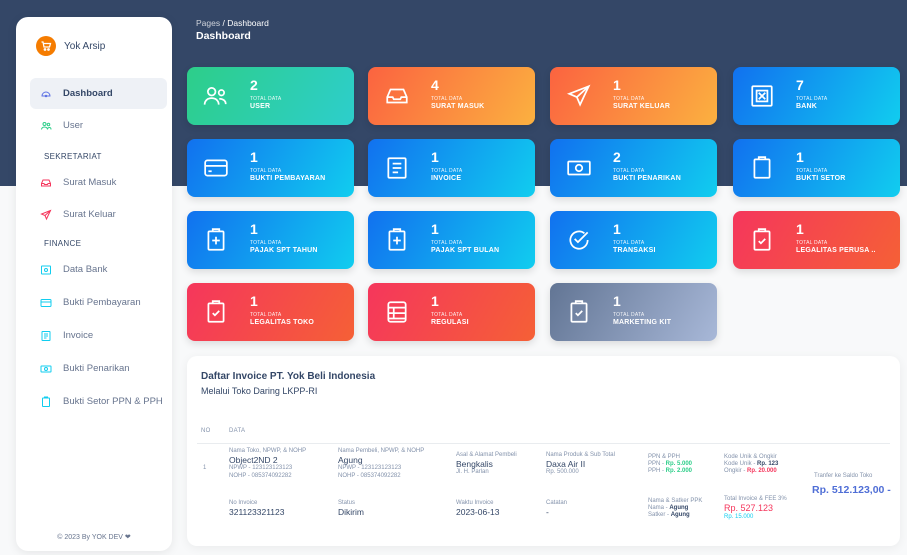  Describe the element at coordinates (259, 391) in the screenshot. I see `invoice-subtitle: Melalui Toko Daring LKPP-RI` at that location.